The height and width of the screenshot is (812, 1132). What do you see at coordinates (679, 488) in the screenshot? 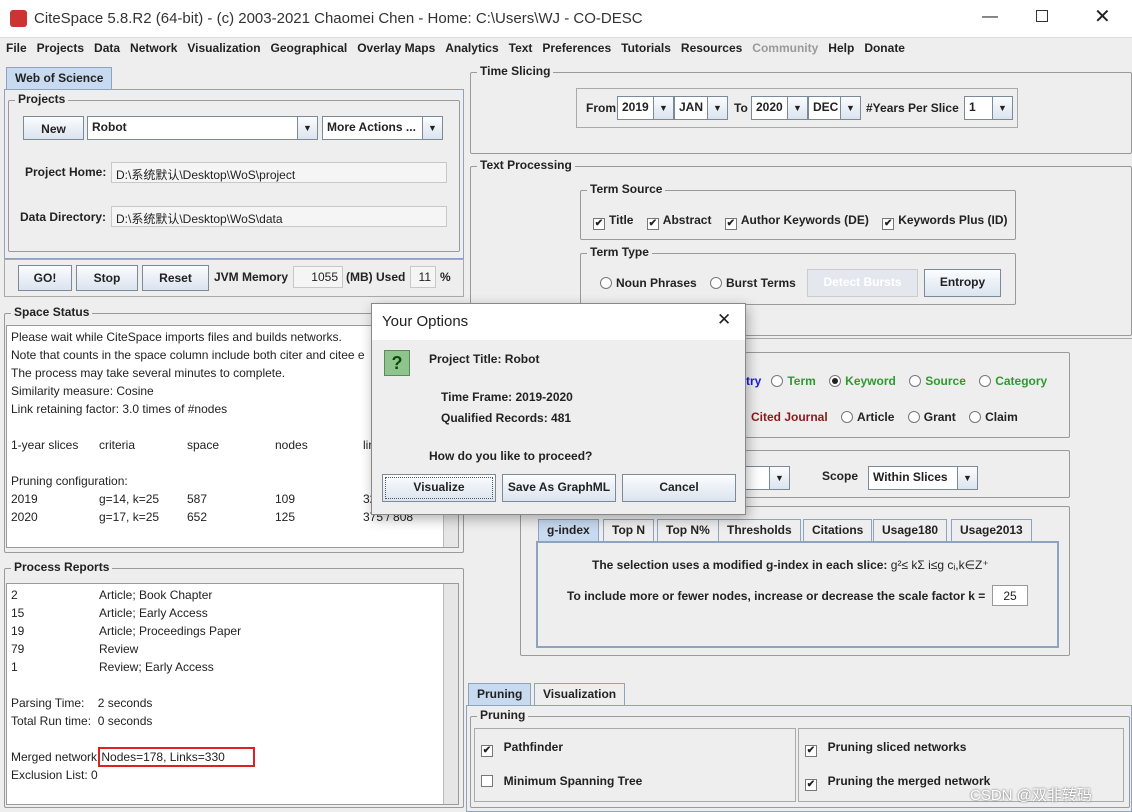
I see `cancel-button: Cancel` at bounding box center [679, 488].